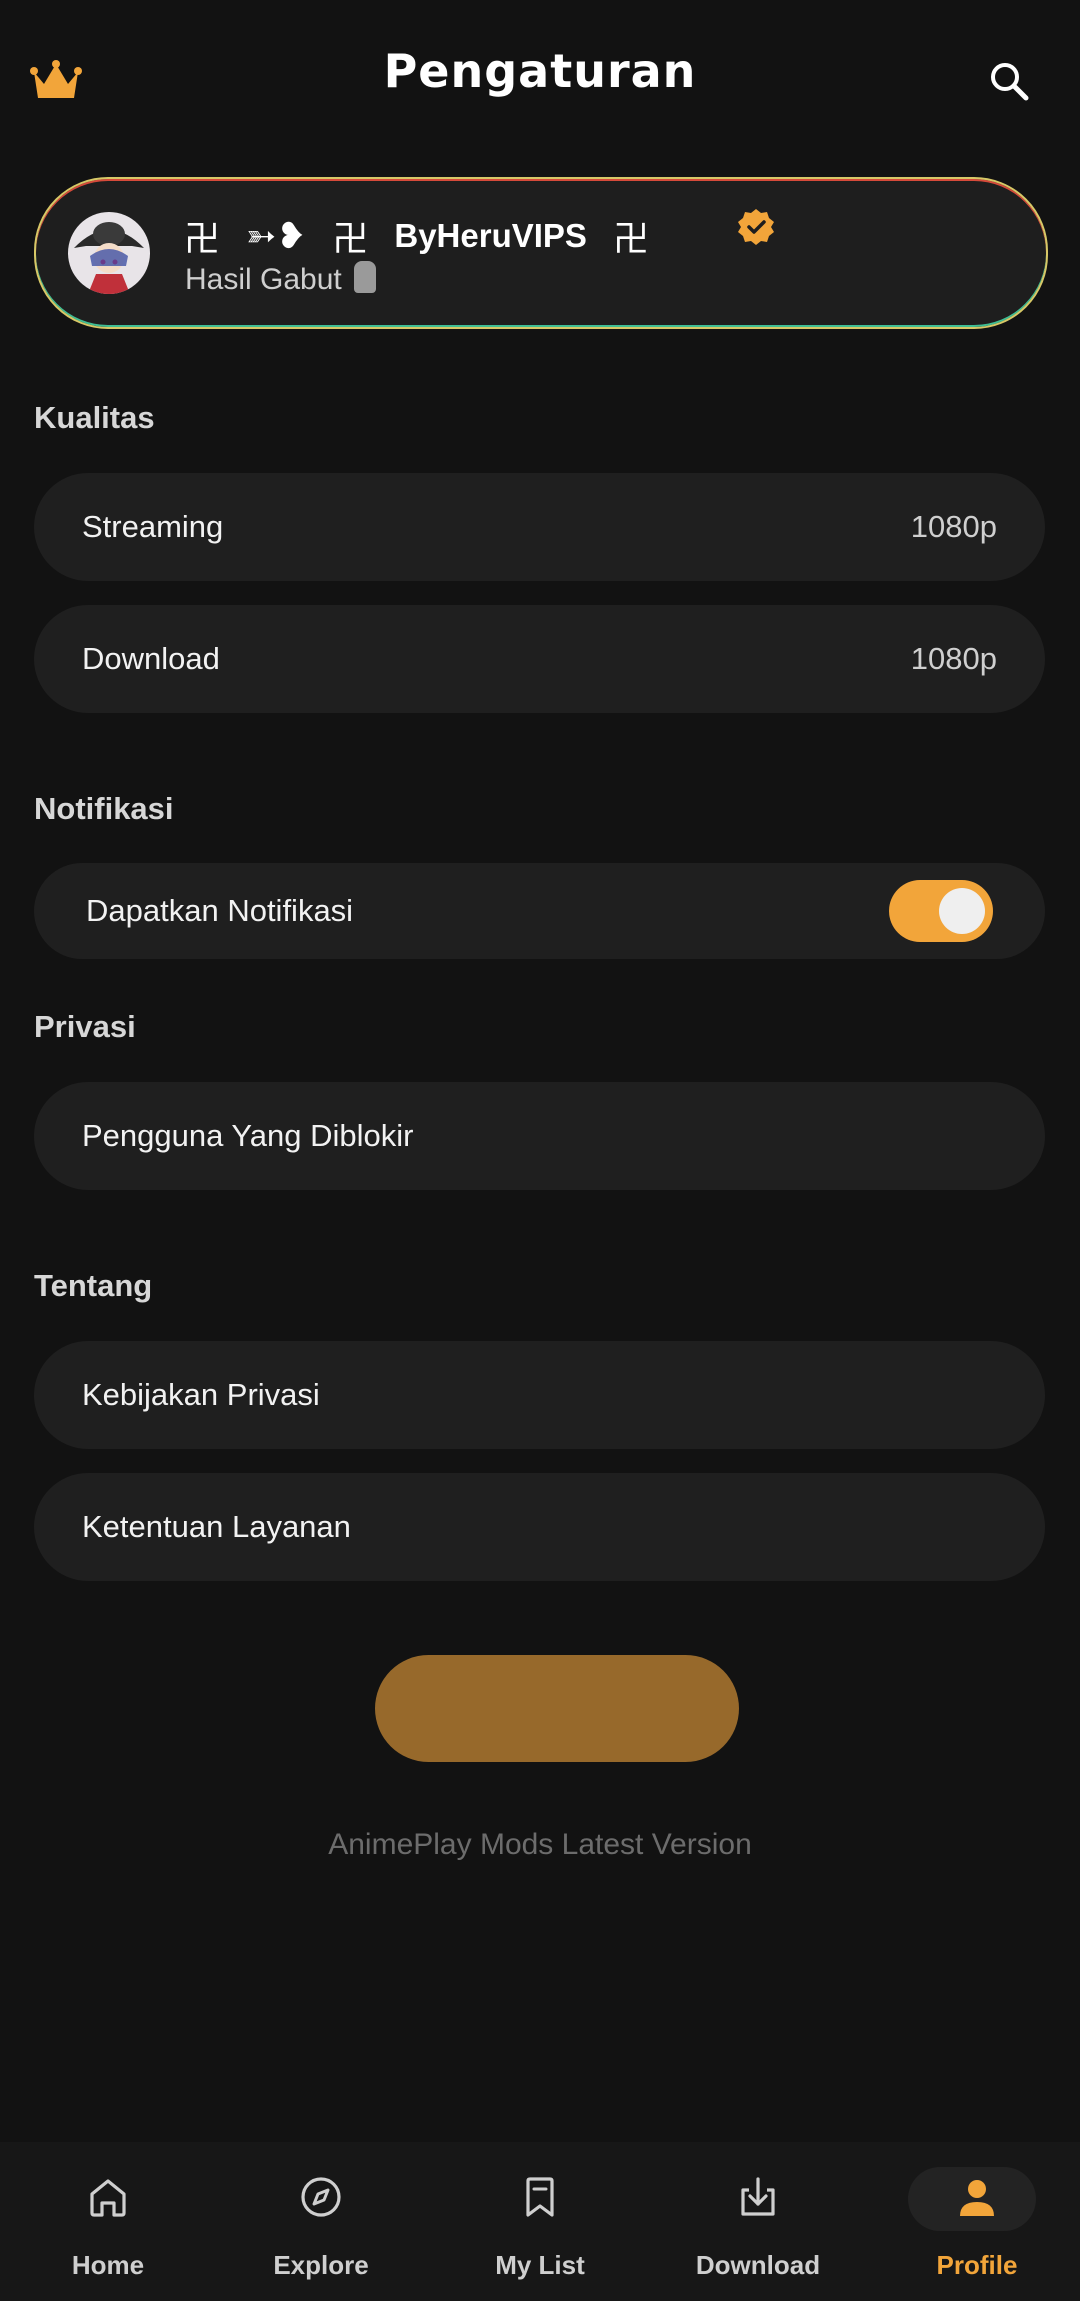 The height and width of the screenshot is (2301, 1080). Describe the element at coordinates (974, 2221) in the screenshot. I see `nav-profile: Profile` at that location.